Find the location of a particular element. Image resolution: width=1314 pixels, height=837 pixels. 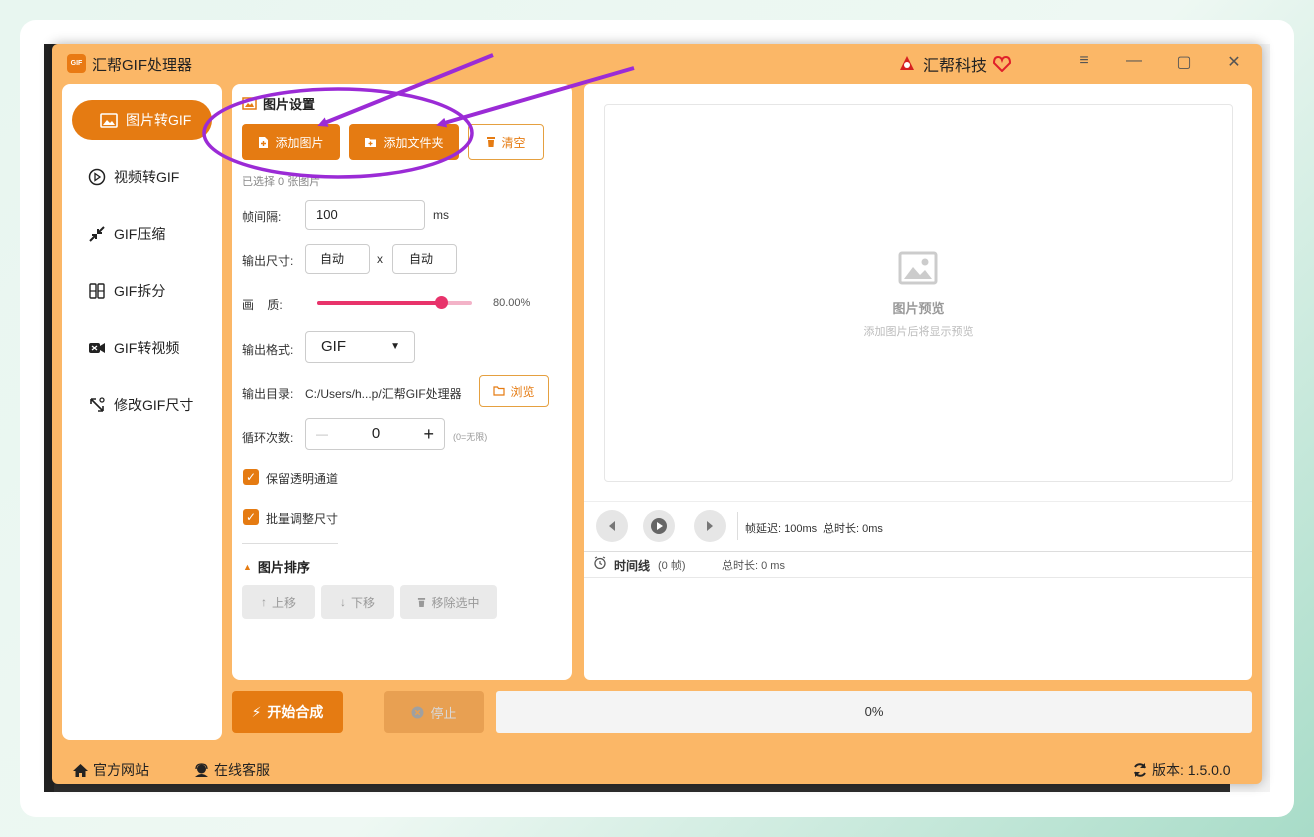

sidebar-item-label: 视频转GIF is located at coordinates (147, 177).